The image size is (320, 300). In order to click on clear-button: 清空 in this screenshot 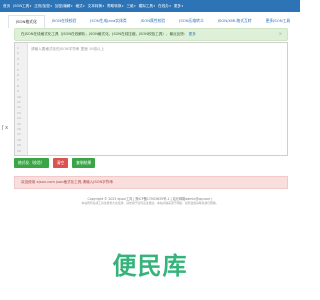, I will do `click(60, 163)`.